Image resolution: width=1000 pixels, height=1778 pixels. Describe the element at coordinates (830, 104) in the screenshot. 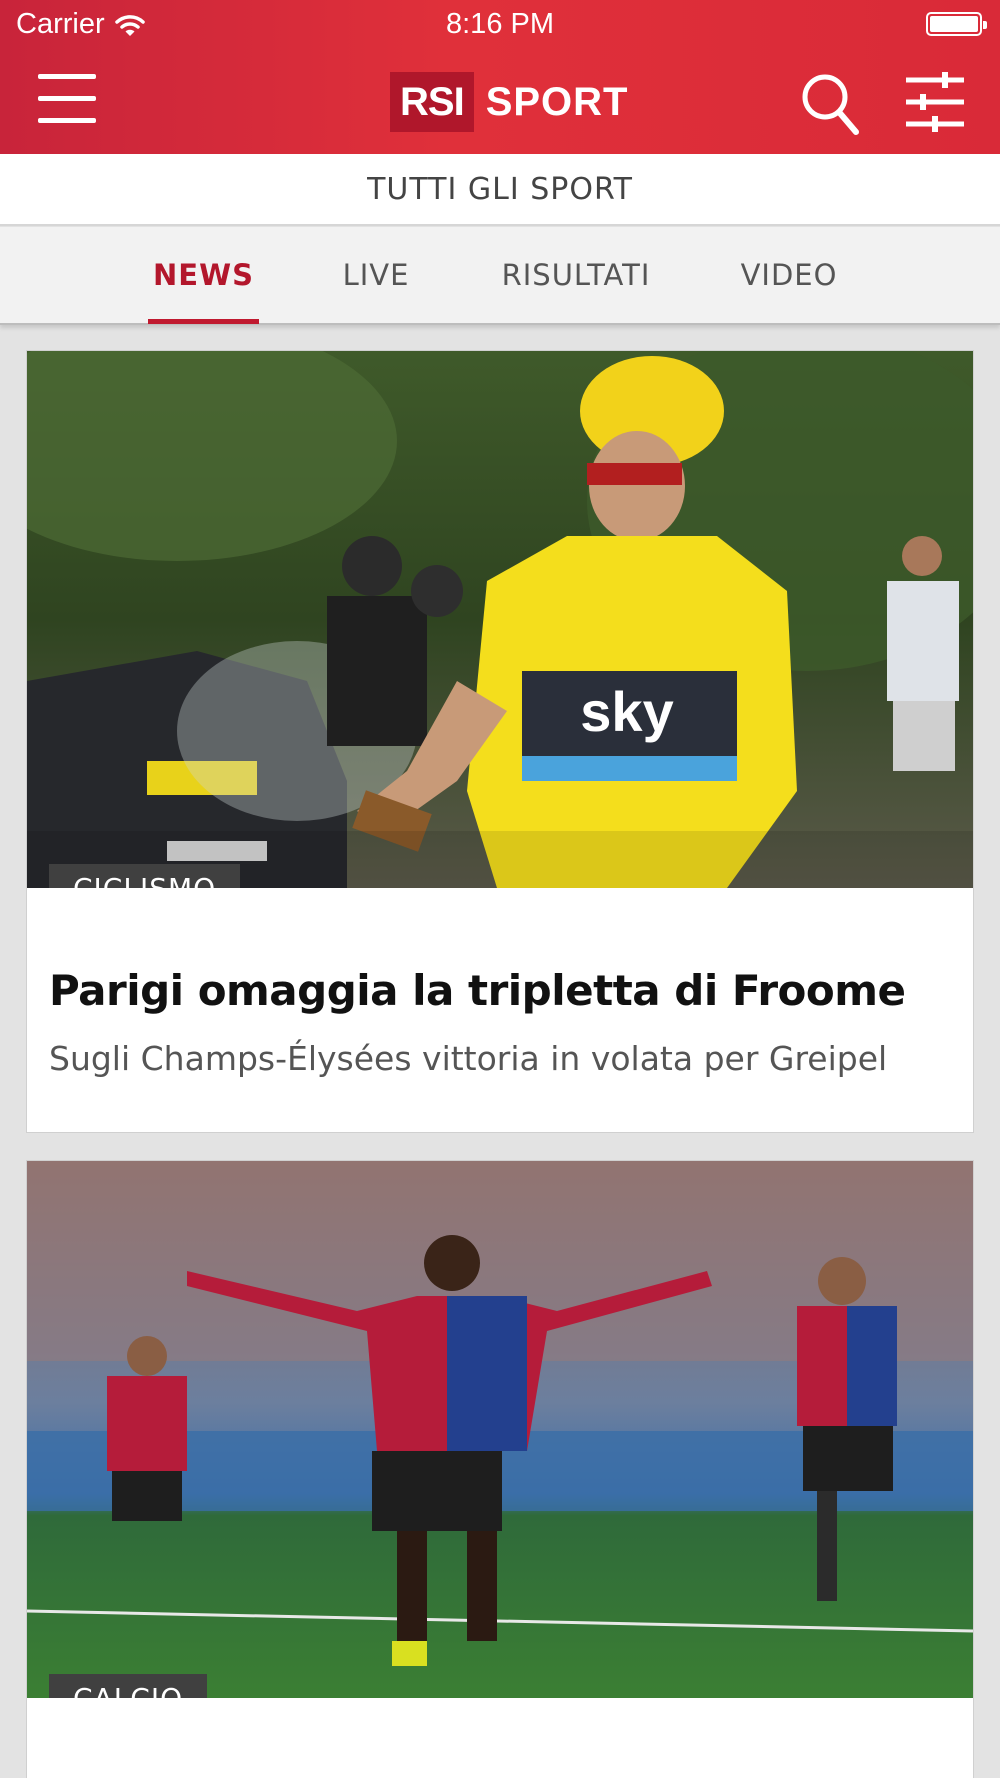

I see `search-icon` at that location.